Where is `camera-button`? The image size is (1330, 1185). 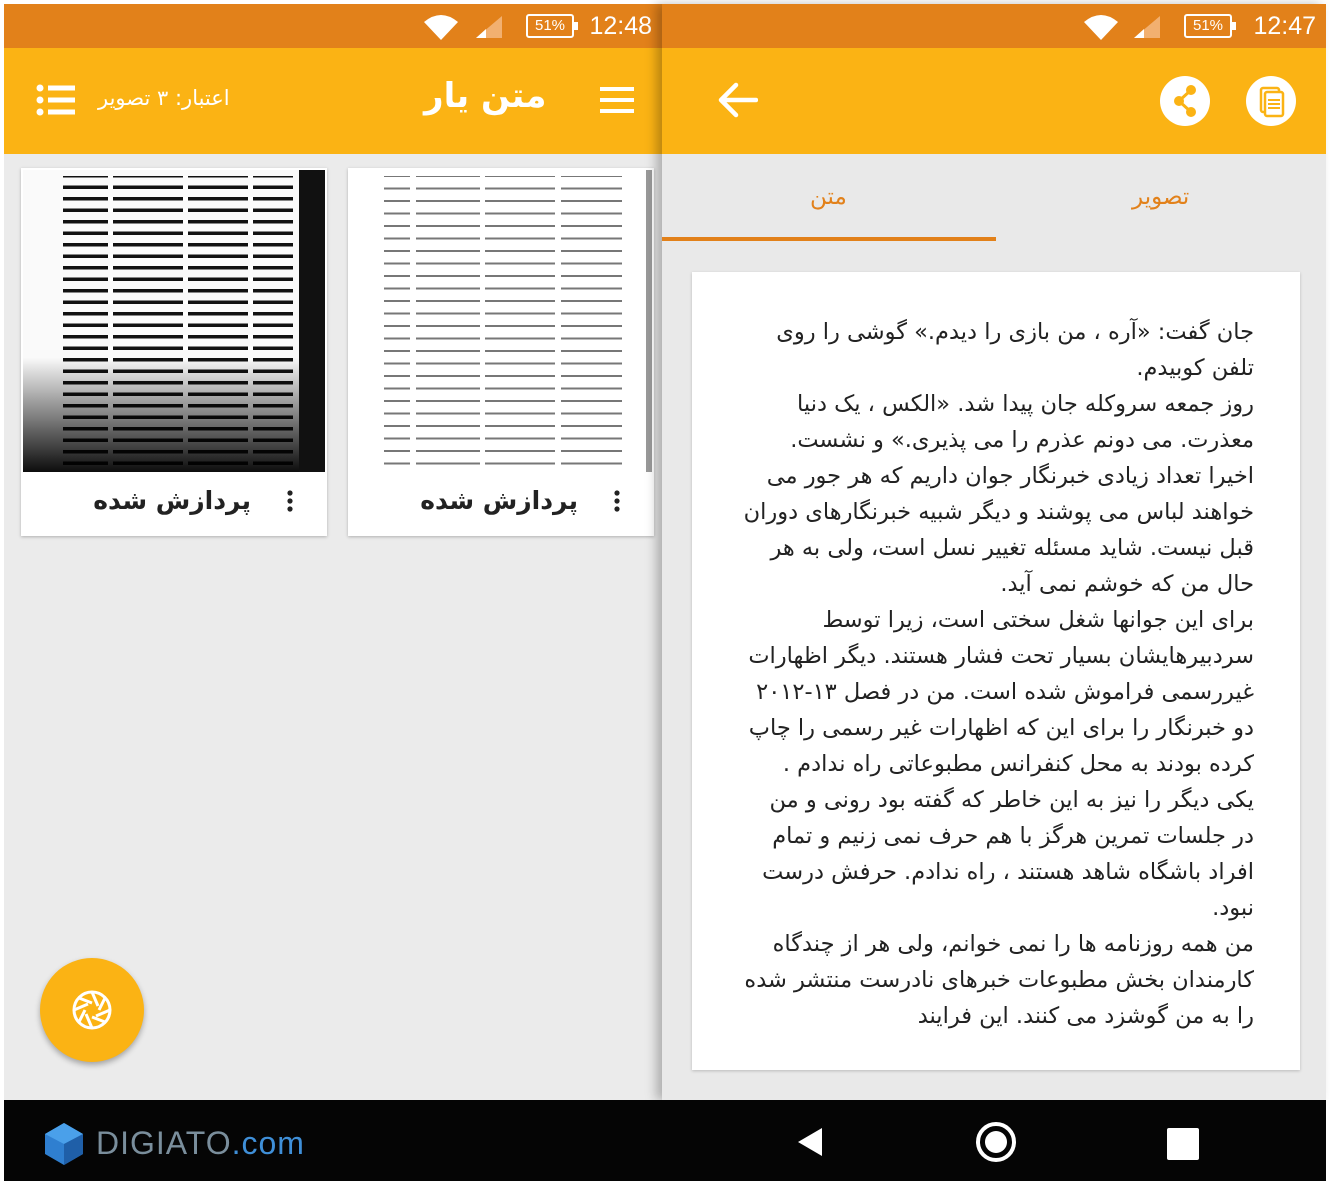
camera-button is located at coordinates (92, 1010).